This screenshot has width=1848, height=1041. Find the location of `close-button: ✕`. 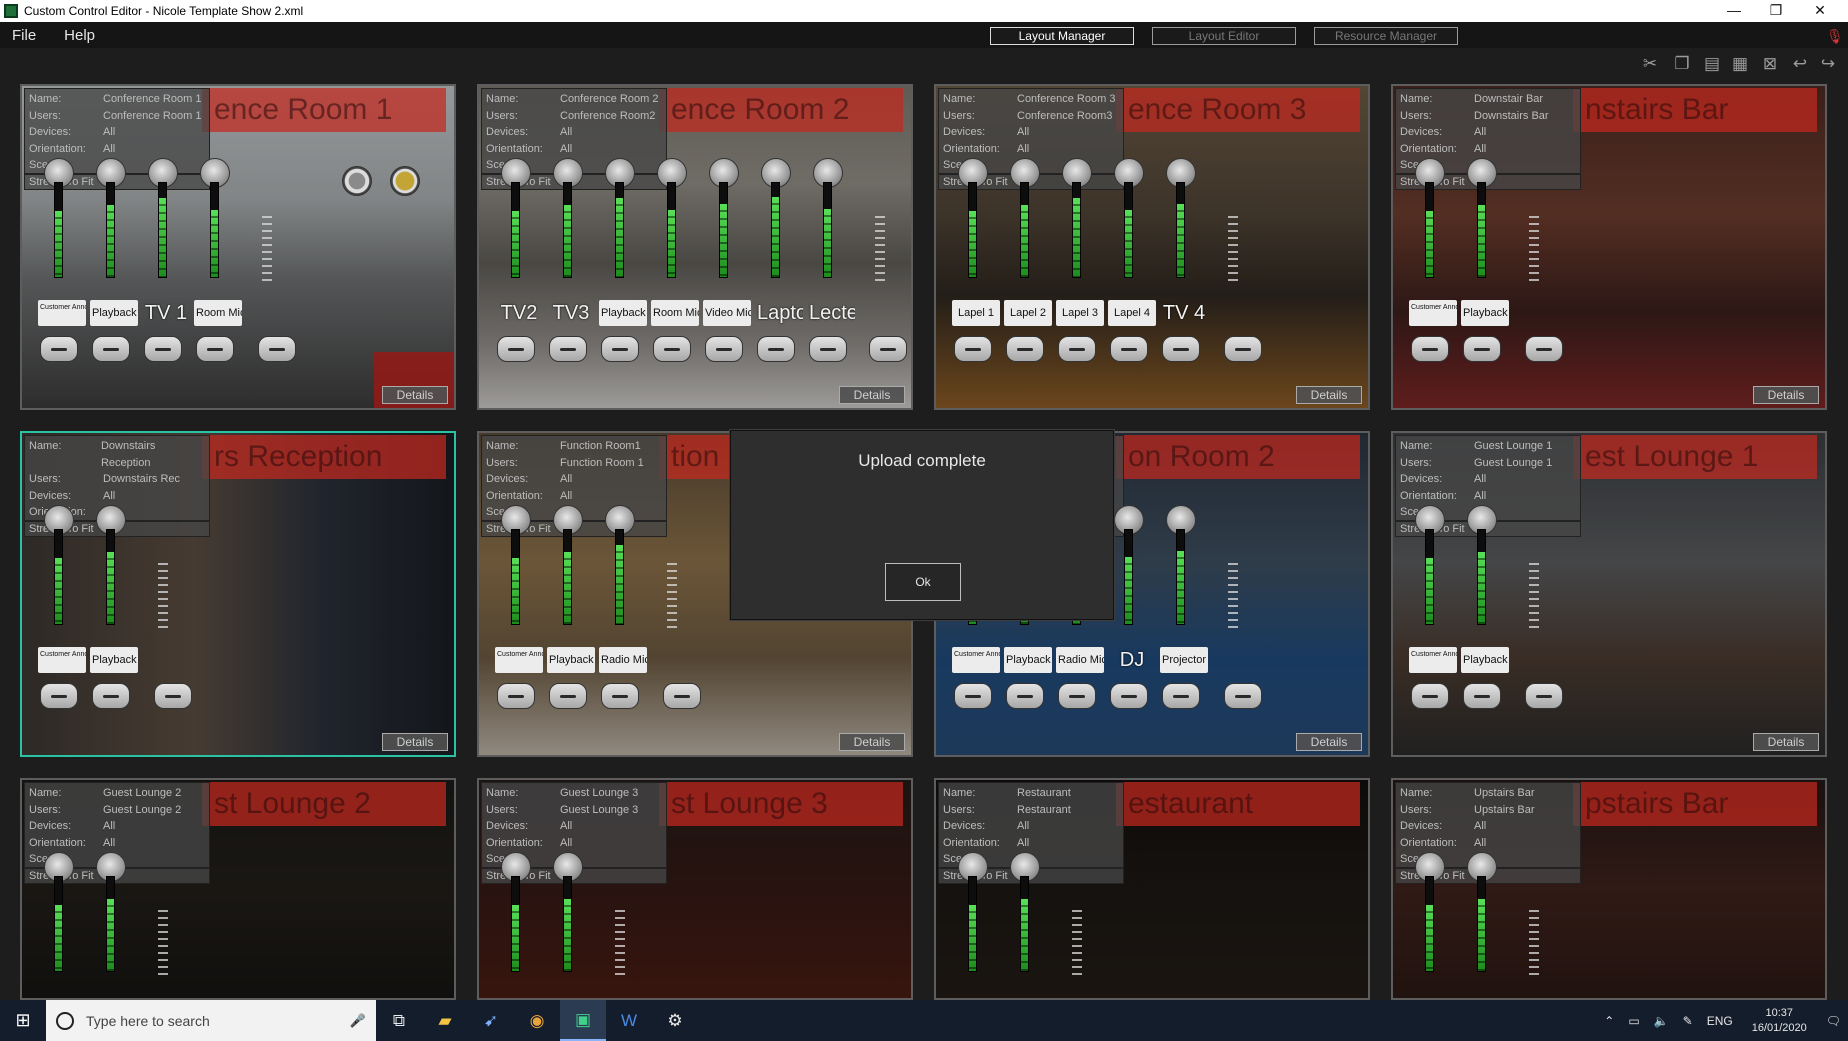

close-button: ✕ is located at coordinates (1820, 11).